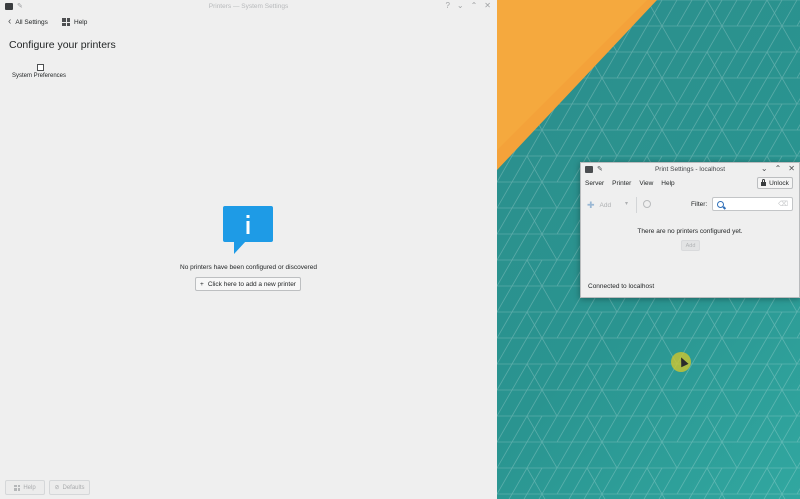 The width and height of the screenshot is (800, 499). I want to click on defaults-icon: ⊘, so click(57, 488).